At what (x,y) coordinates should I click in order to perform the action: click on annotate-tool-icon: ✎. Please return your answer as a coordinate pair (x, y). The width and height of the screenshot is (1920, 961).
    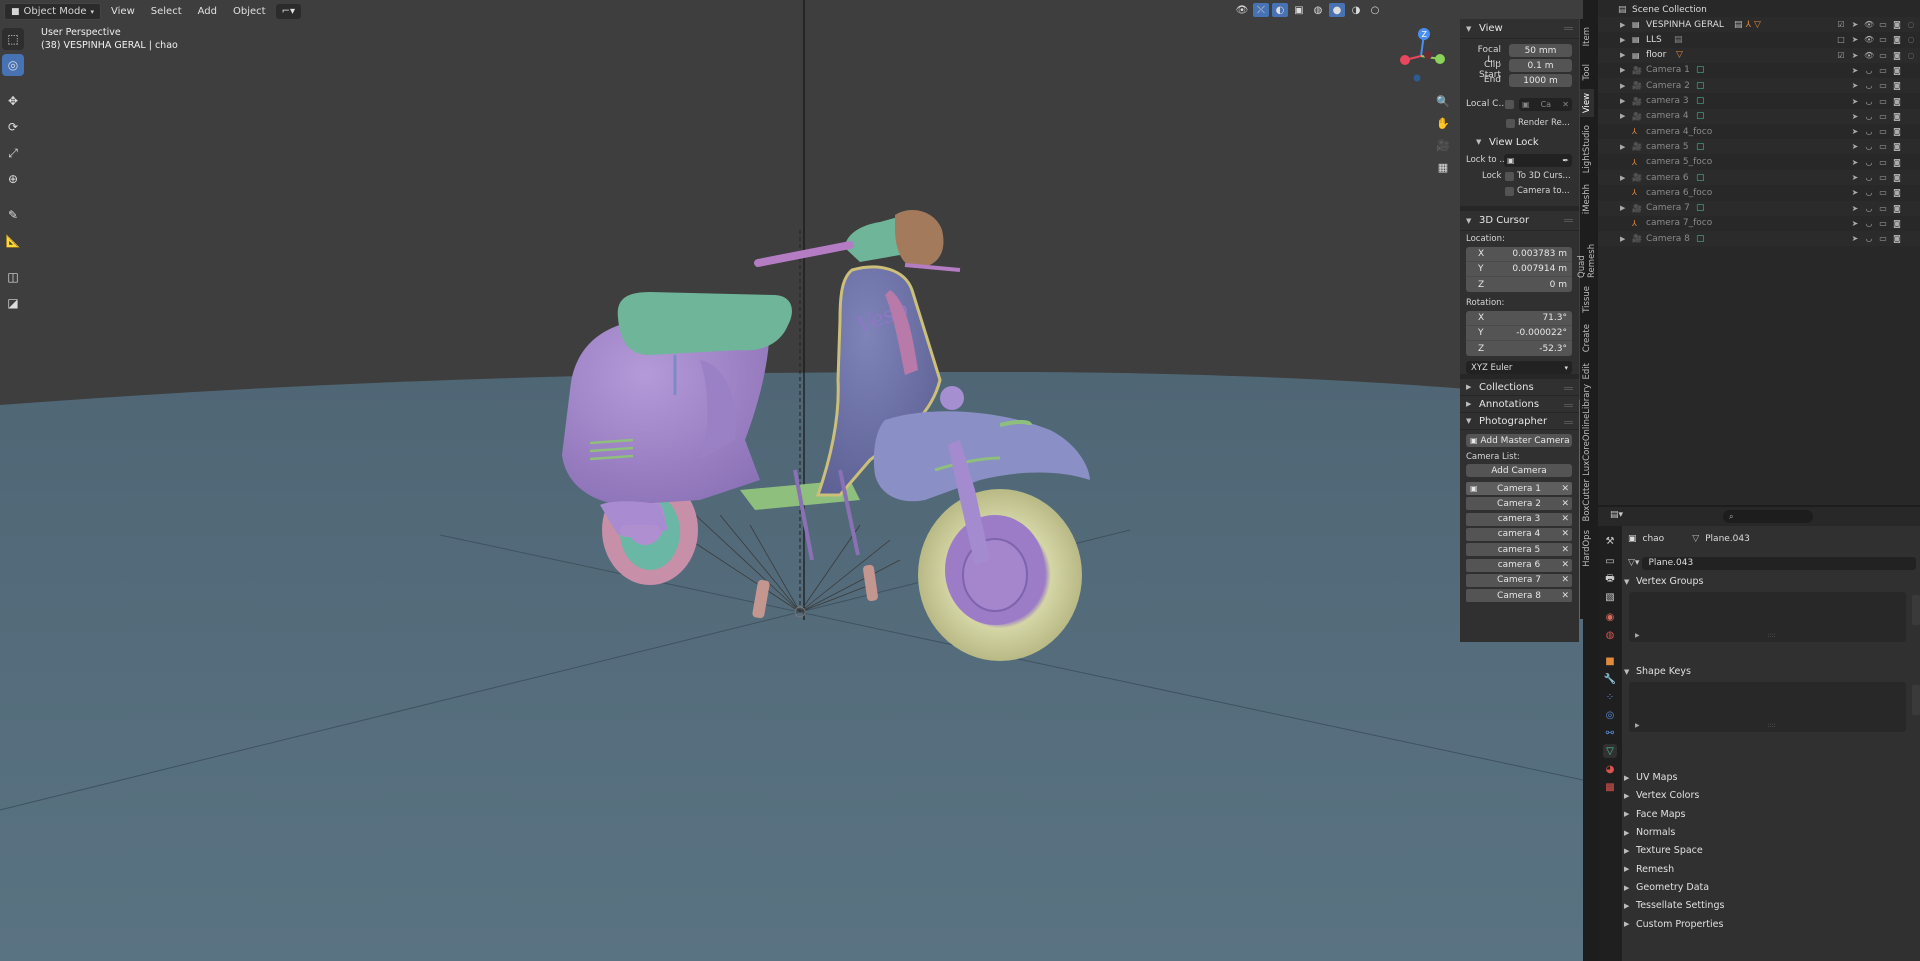
    Looking at the image, I should click on (13, 215).